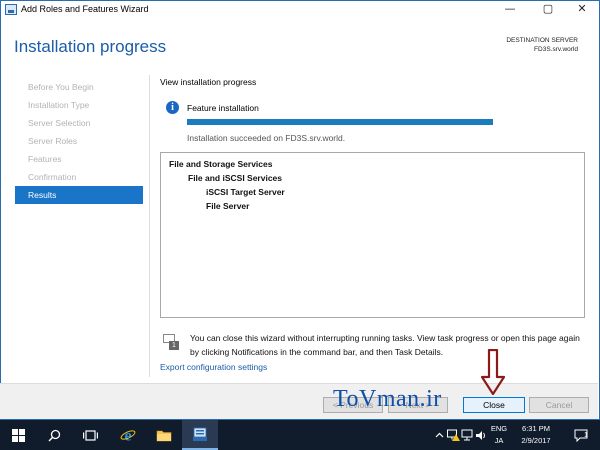 Image resolution: width=600 pixels, height=450 pixels. I want to click on svg-text: e, so click(127, 436).